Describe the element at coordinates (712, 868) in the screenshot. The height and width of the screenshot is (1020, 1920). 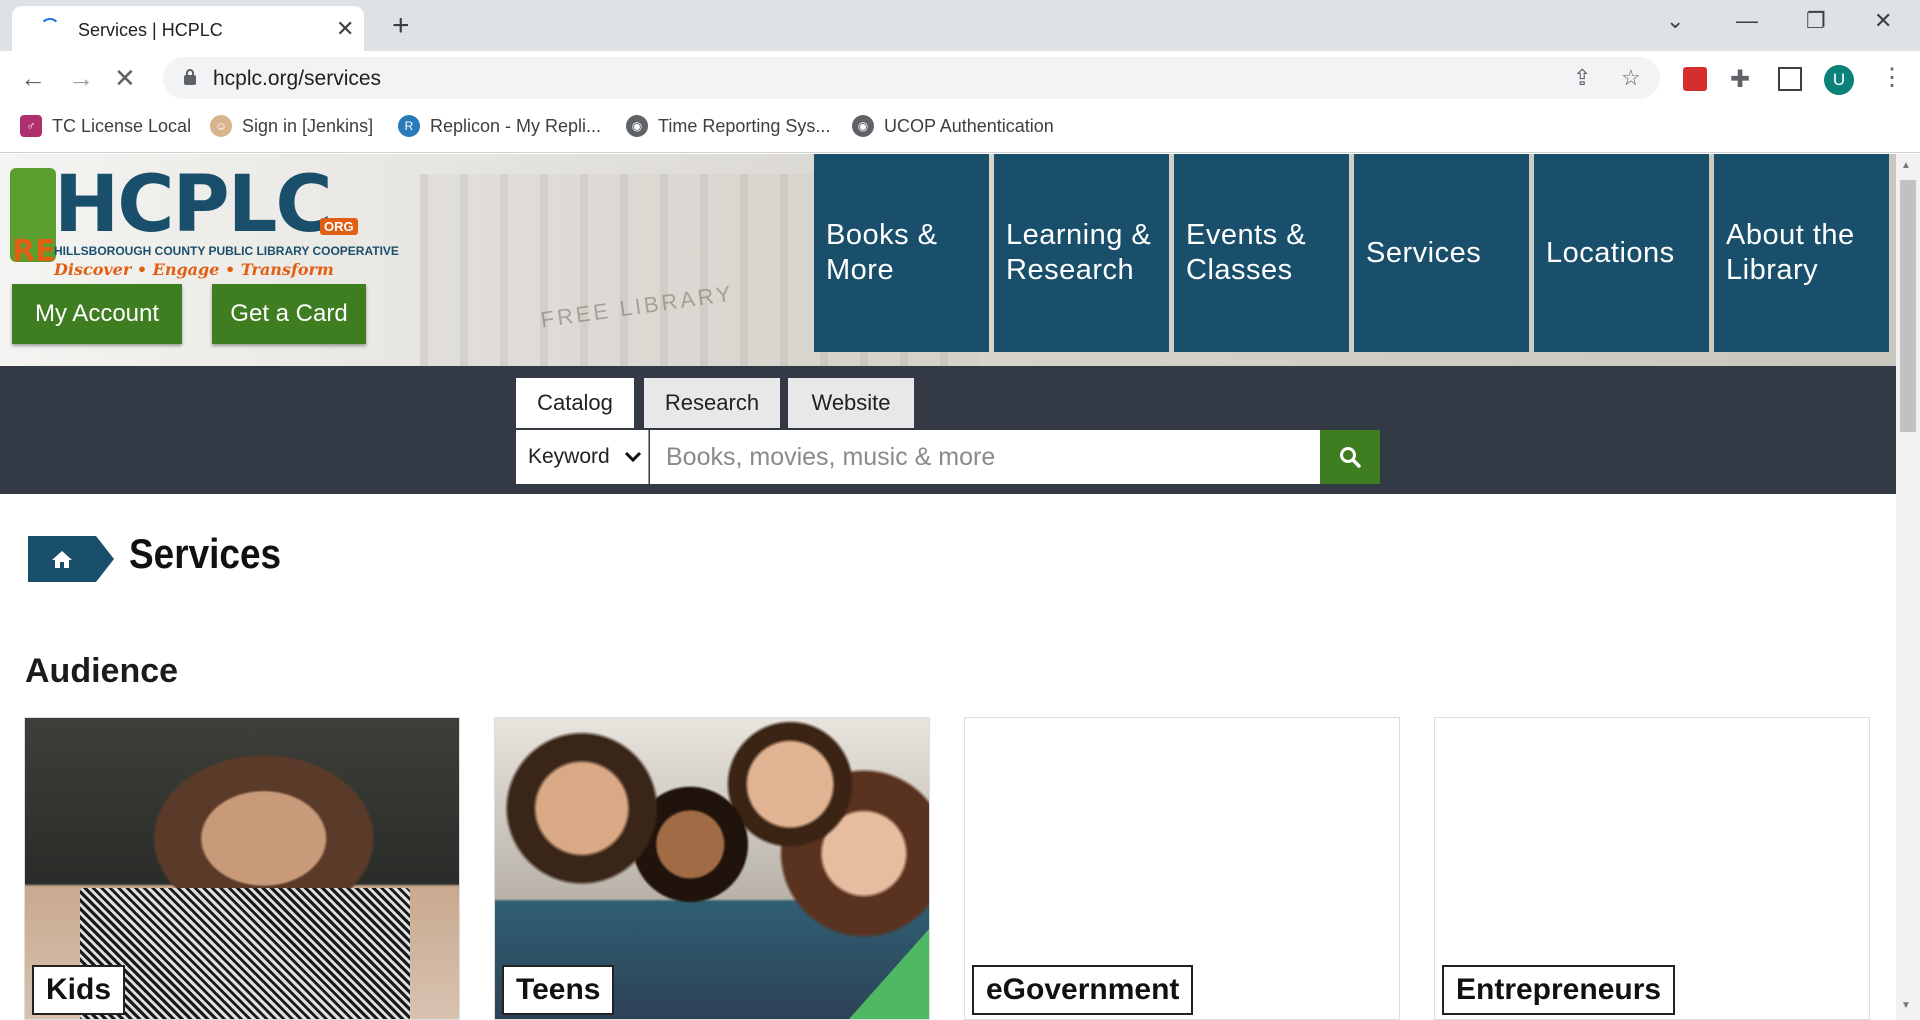
I see `audience-card-teens: Teens` at that location.